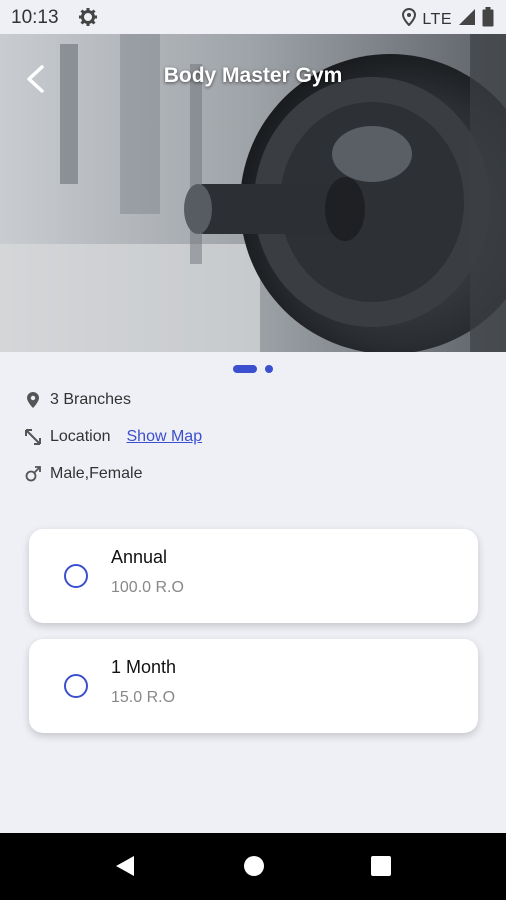 This screenshot has width=506, height=900. I want to click on page-title: Body Master Gym, so click(253, 75).